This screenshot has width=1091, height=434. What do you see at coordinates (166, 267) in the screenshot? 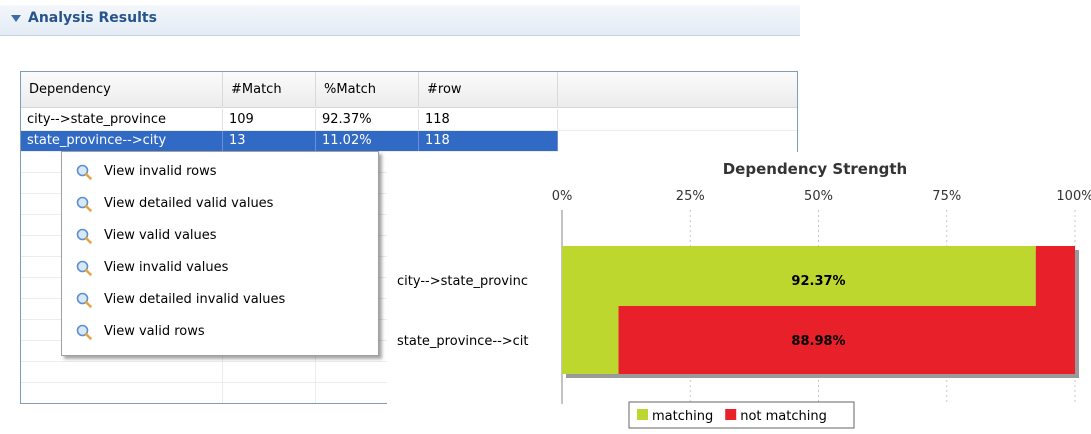
I see `menu-item-label: View invalid values` at bounding box center [166, 267].